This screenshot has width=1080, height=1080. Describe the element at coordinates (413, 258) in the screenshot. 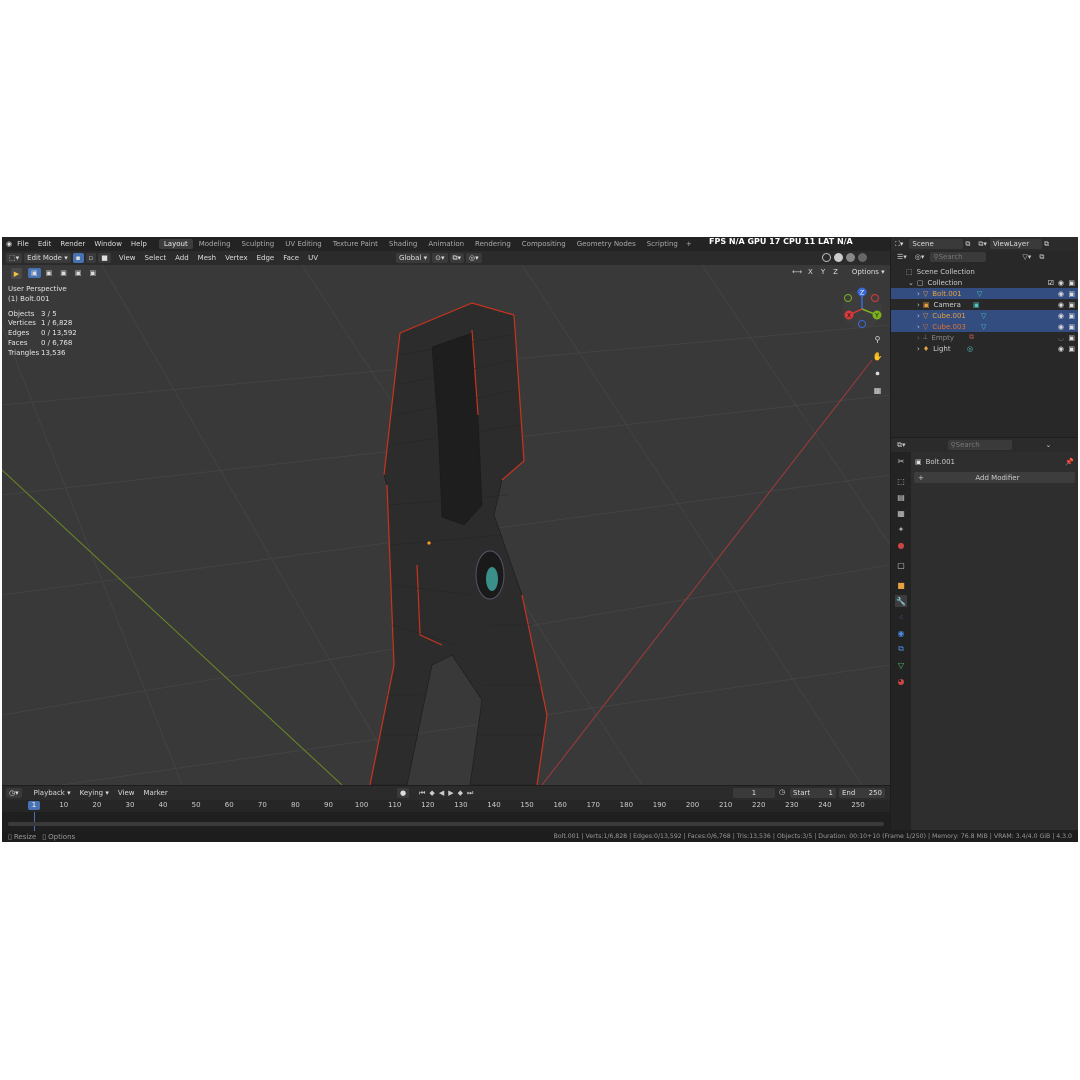

I see `orientation-dropdown: Global ▾` at that location.